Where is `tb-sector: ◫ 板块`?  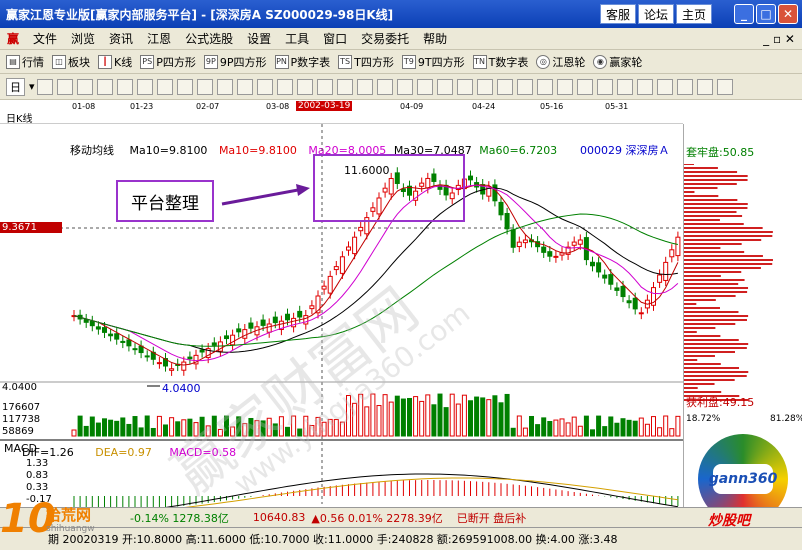 tb-sector: ◫ 板块 is located at coordinates (71, 62).